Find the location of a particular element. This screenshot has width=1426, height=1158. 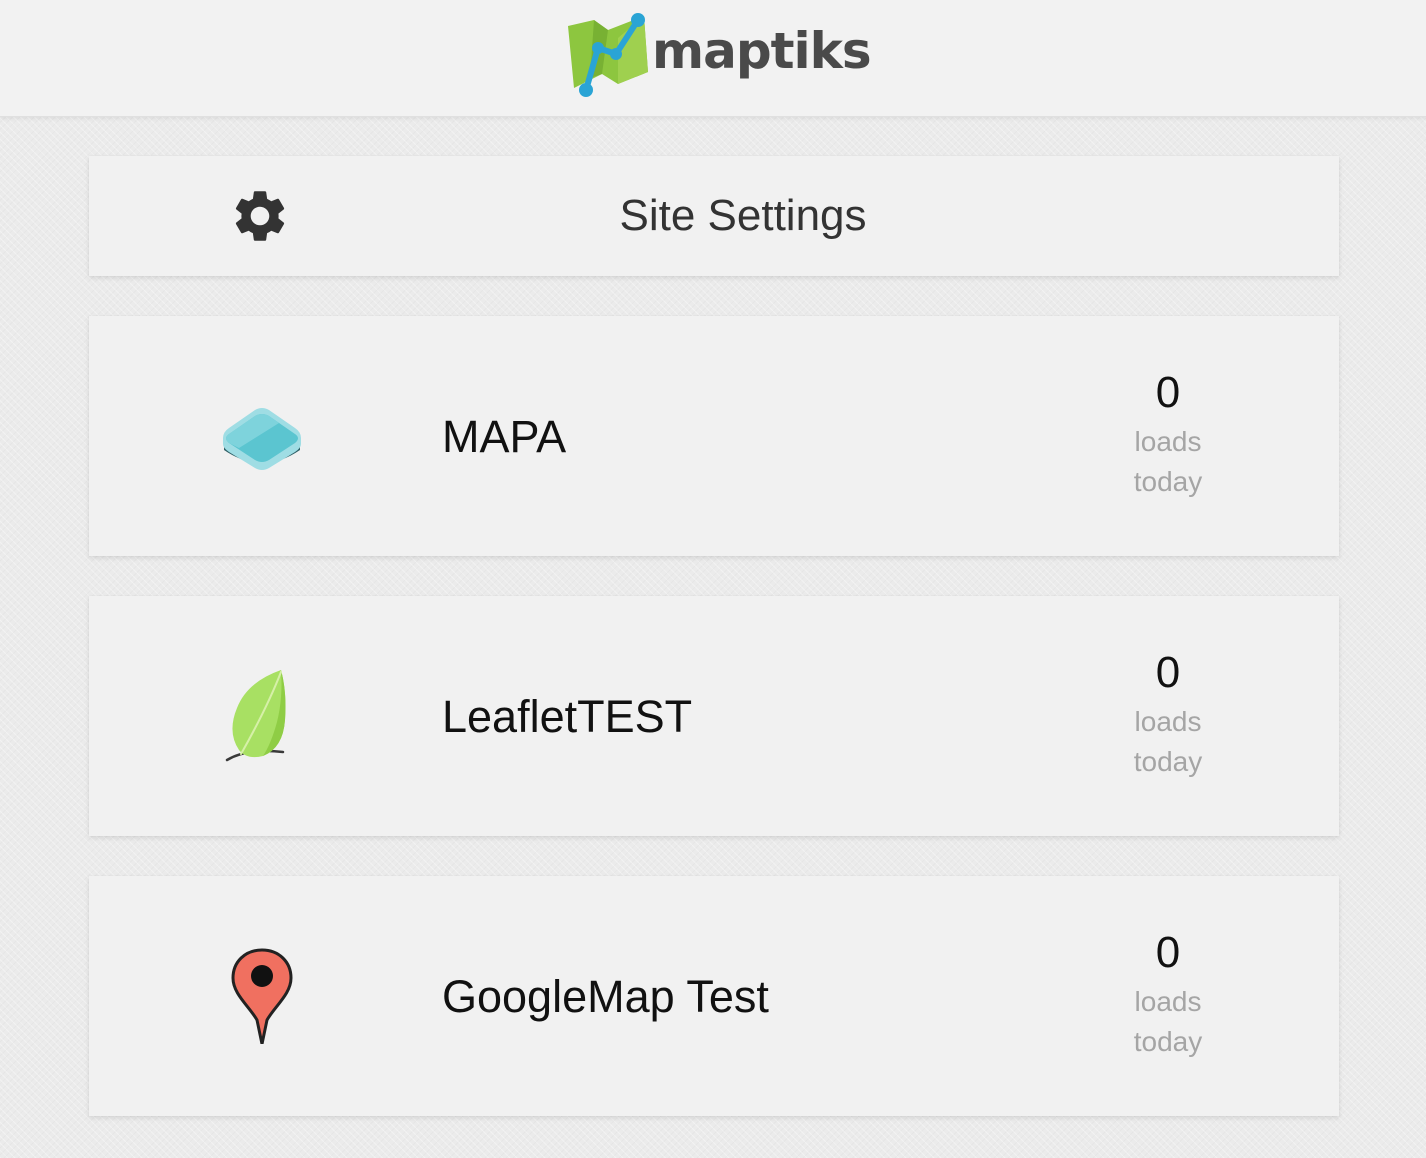

site-name: MAPA is located at coordinates (504, 437).